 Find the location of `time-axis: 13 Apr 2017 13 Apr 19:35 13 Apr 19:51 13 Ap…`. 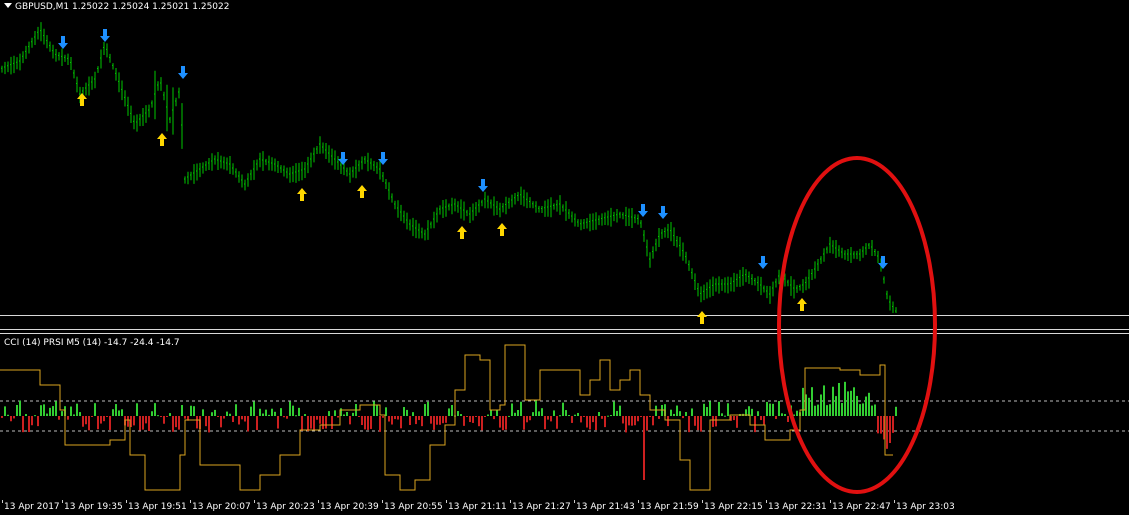

time-axis: 13 Apr 2017 13 Apr 19:35 13 Apr 19:51 13 Ap… is located at coordinates (564, 507).